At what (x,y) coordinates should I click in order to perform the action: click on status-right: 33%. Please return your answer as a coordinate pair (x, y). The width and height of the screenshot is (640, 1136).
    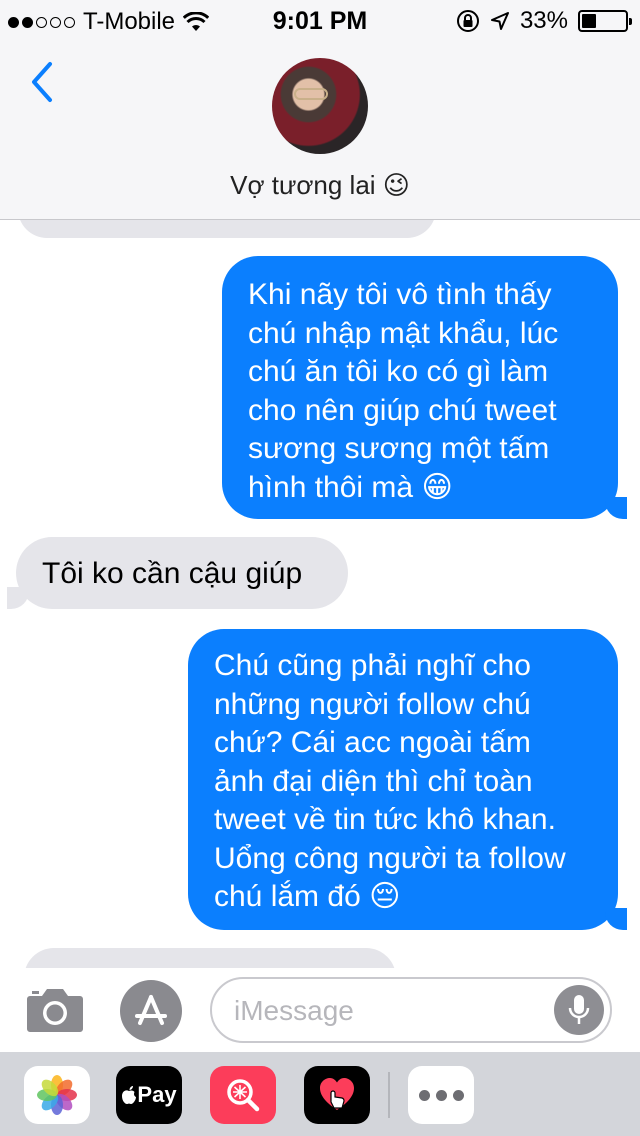
    Looking at the image, I should click on (544, 21).